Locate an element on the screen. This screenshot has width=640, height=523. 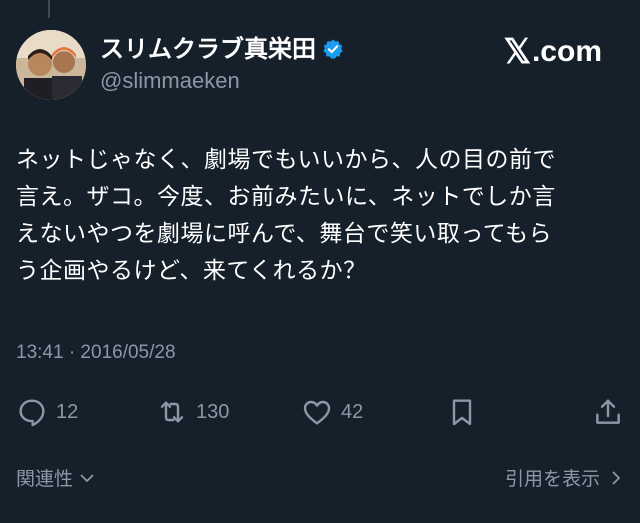
tweet-text-line: 言え。ザコ。今度、お前みたいに、ネットでしか言 is located at coordinates (286, 197).